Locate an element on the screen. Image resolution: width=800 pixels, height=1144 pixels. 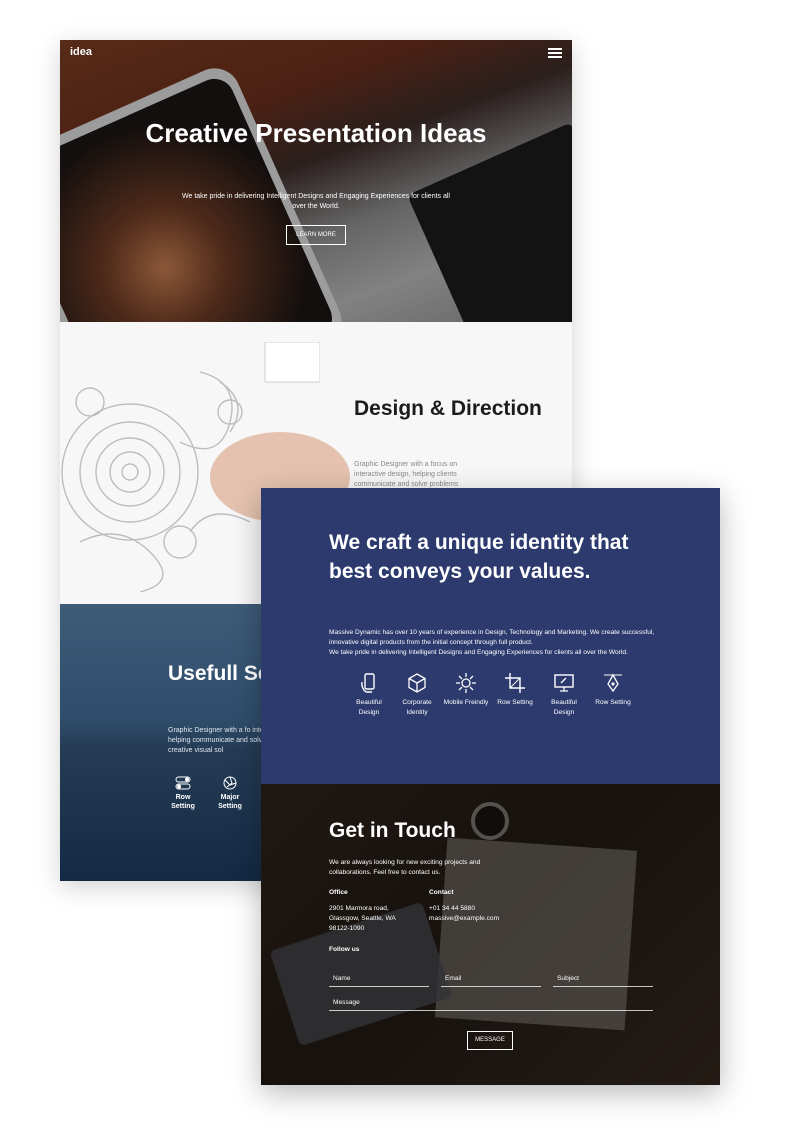
sun-icon is located at coordinates (466, 683).